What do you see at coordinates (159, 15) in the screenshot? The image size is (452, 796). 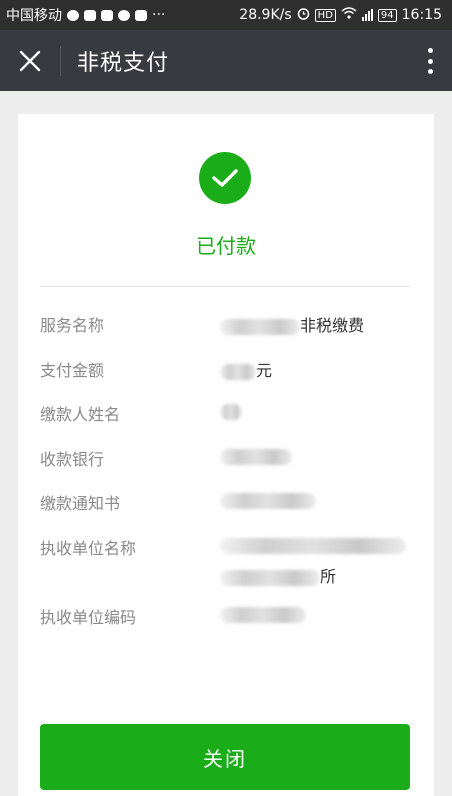 I see `more-notifications-icon: ···` at bounding box center [159, 15].